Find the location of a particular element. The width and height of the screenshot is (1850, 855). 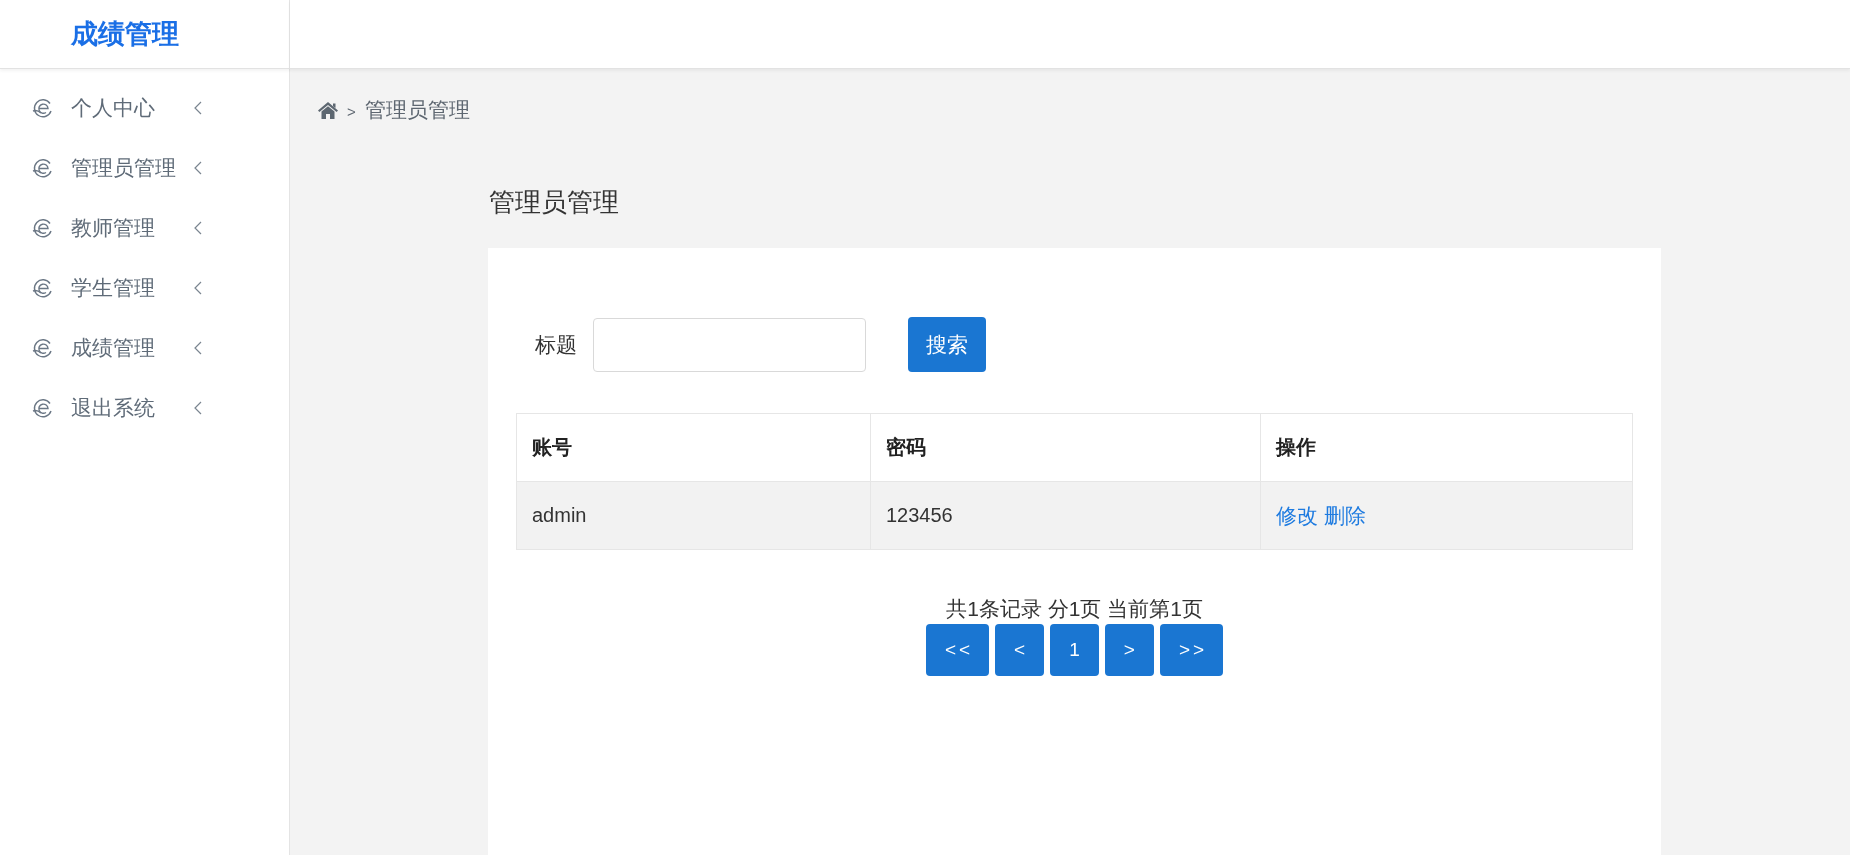

search-button: 搜索 is located at coordinates (947, 344).